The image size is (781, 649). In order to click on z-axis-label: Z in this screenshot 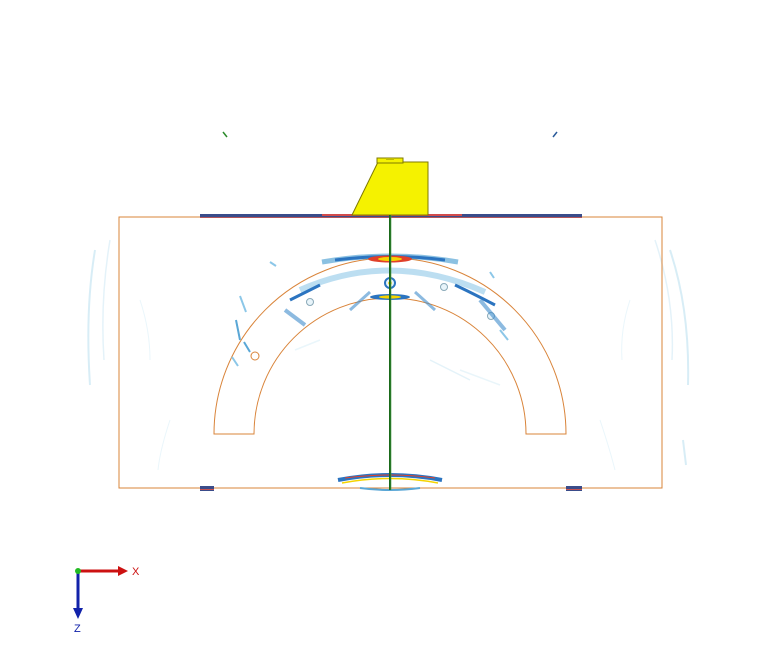, I will do `click(77, 629)`.